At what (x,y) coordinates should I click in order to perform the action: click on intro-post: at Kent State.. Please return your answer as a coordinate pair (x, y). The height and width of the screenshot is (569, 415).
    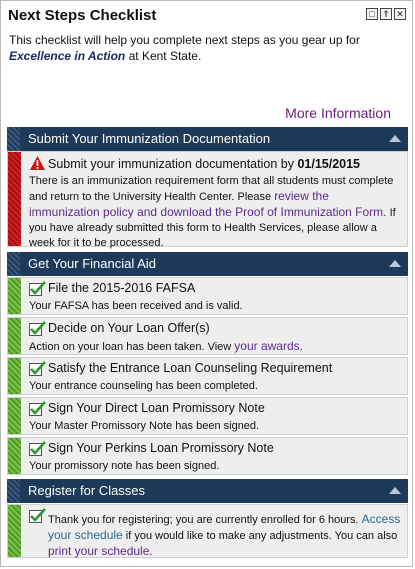
    Looking at the image, I should click on (163, 56).